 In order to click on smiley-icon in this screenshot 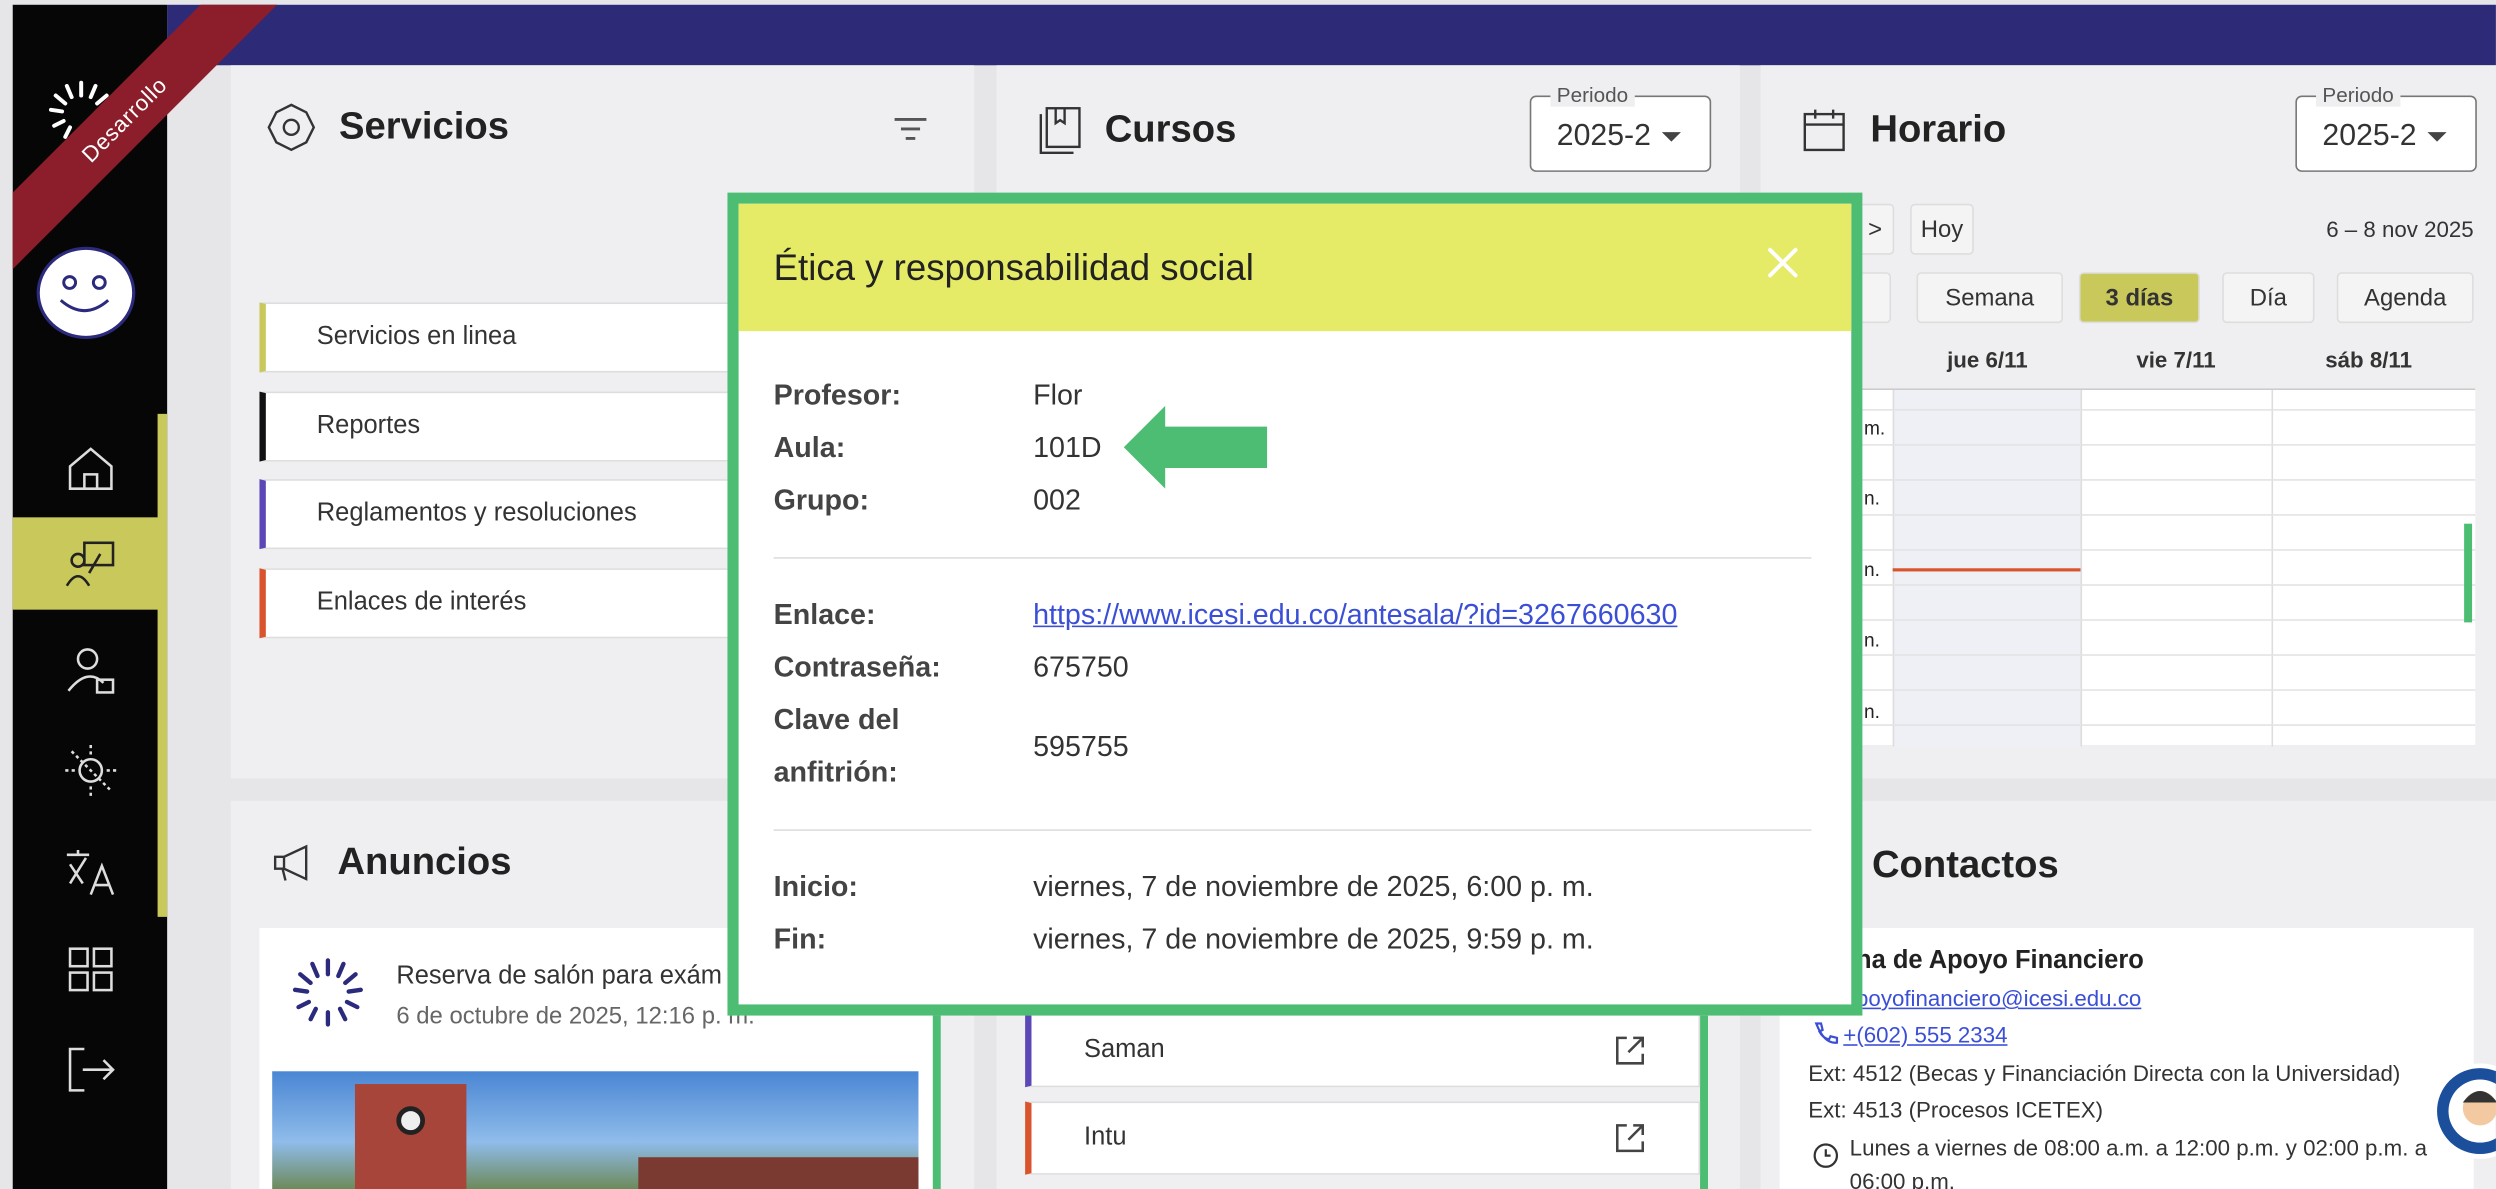, I will do `click(84, 294)`.